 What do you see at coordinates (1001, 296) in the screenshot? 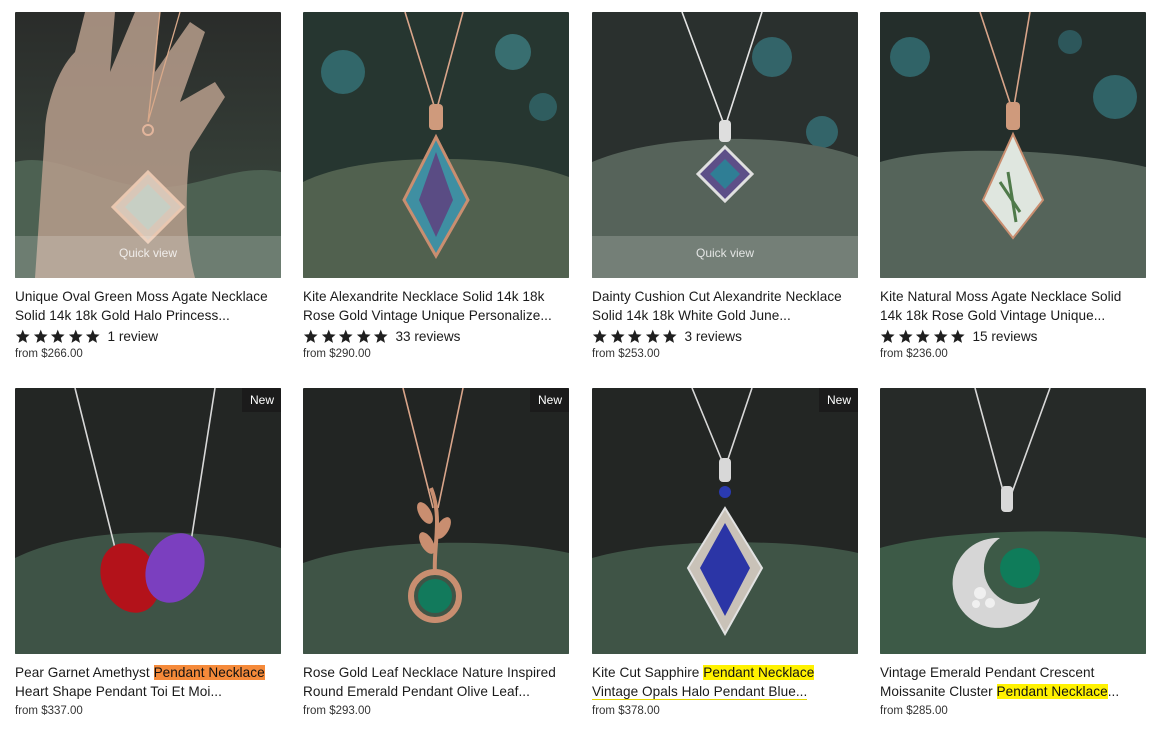
I see `title-line-1: Kite Natural Moss Agate Necklace Solid` at bounding box center [1001, 296].